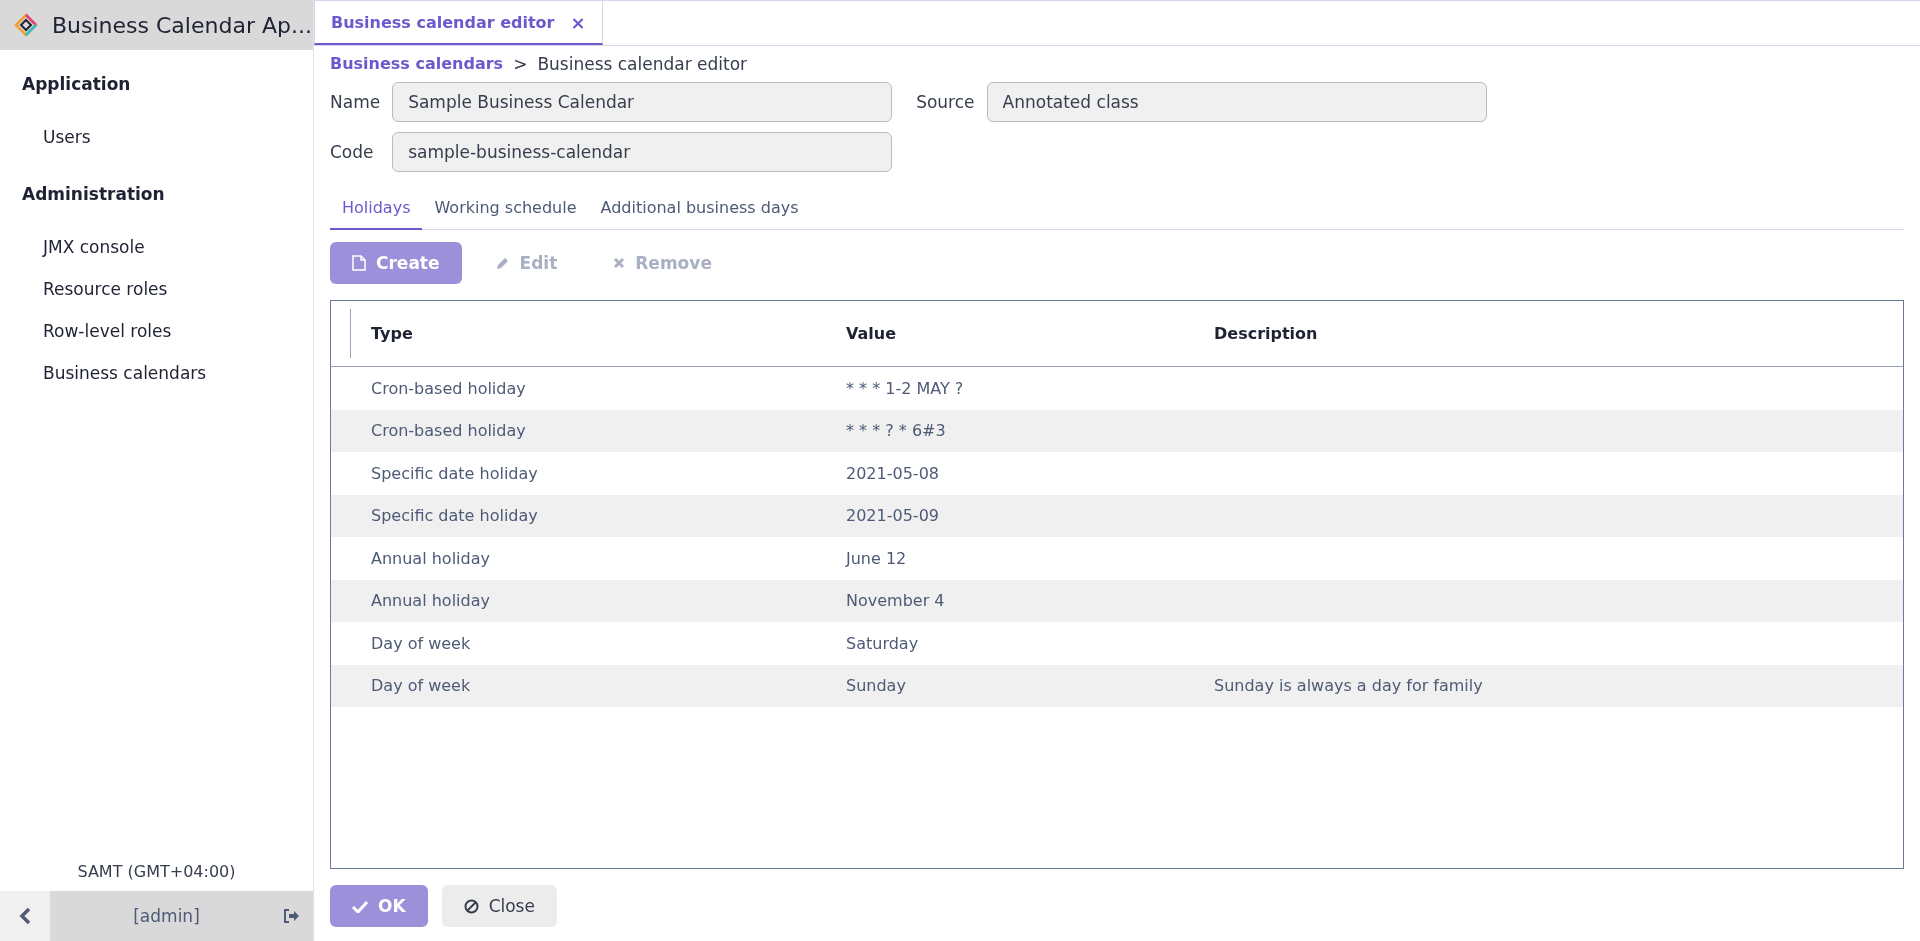  Describe the element at coordinates (156, 289) in the screenshot. I see `menu-item: Resource roles` at that location.